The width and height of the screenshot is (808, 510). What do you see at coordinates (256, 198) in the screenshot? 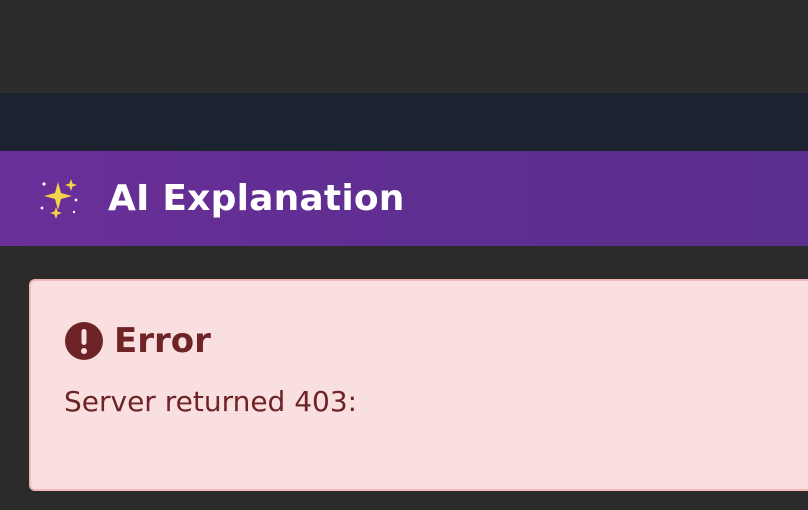
I see `panel-title: AI Explanation` at bounding box center [256, 198].